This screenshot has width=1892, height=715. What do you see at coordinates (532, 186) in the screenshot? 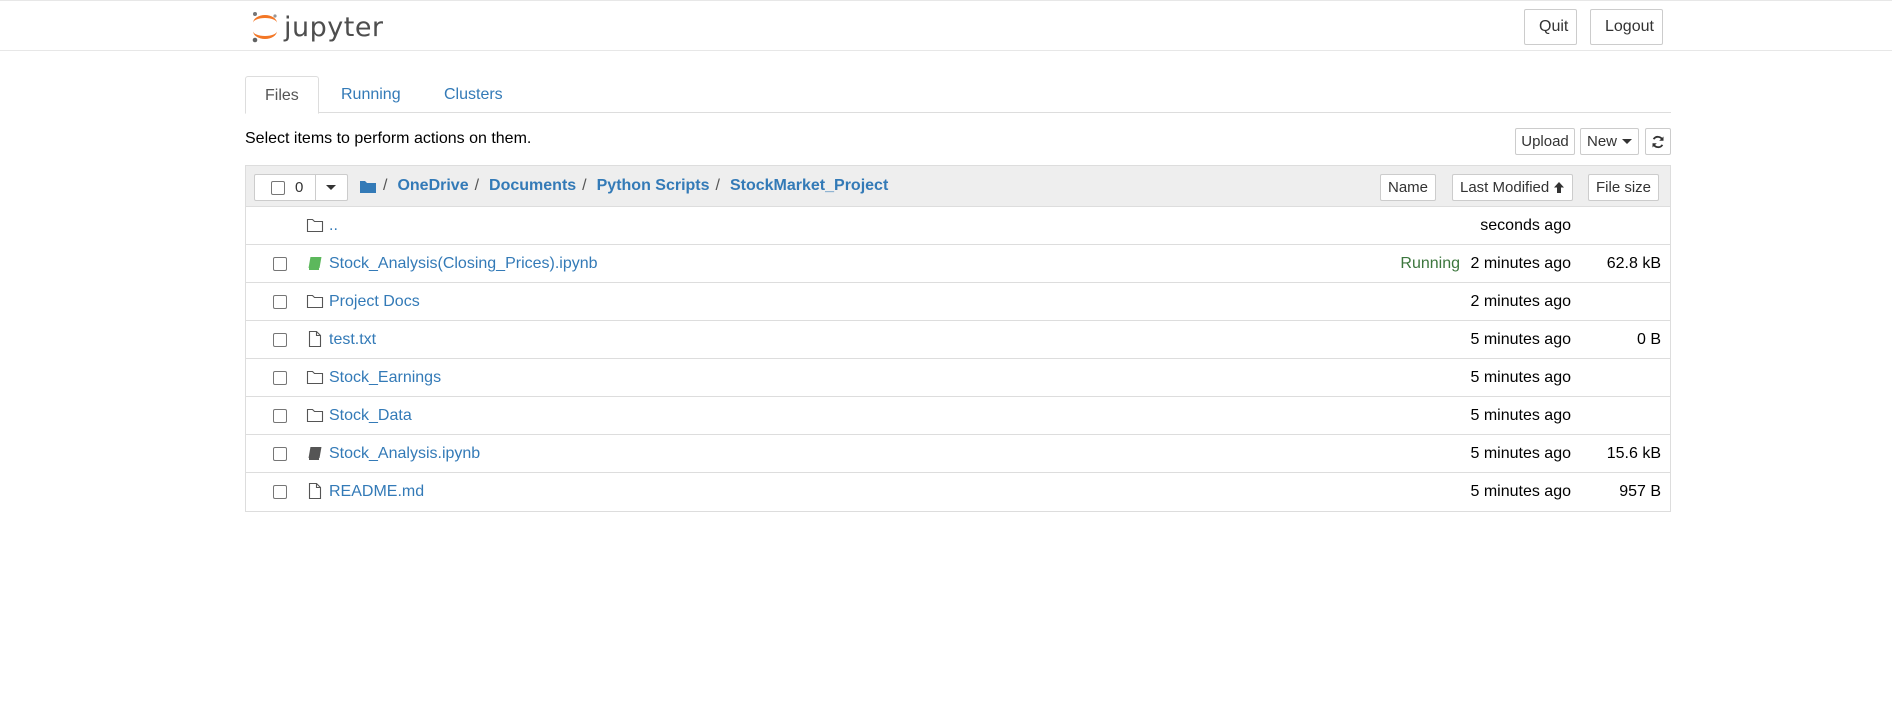
I see `breadcrumb-documents: Documents` at bounding box center [532, 186].